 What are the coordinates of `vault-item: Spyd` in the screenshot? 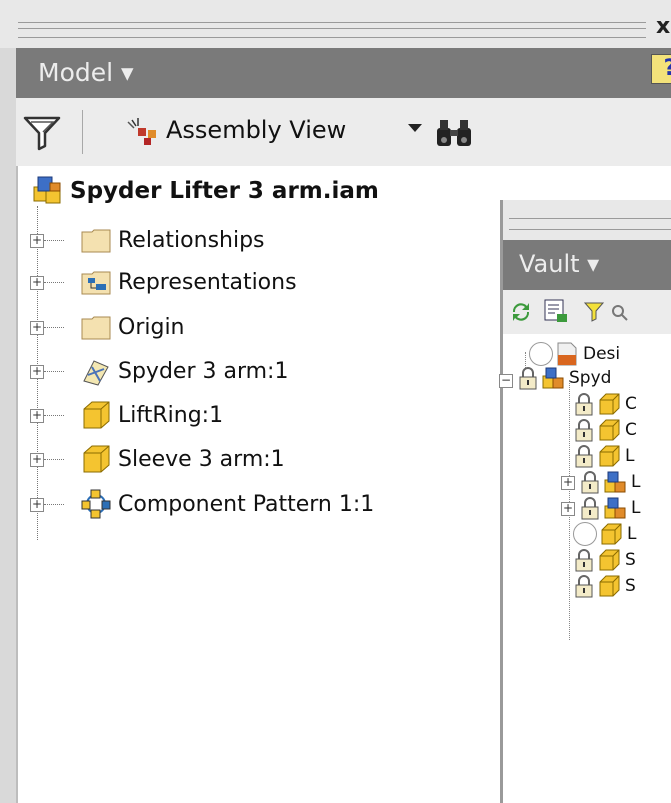 It's located at (564, 378).